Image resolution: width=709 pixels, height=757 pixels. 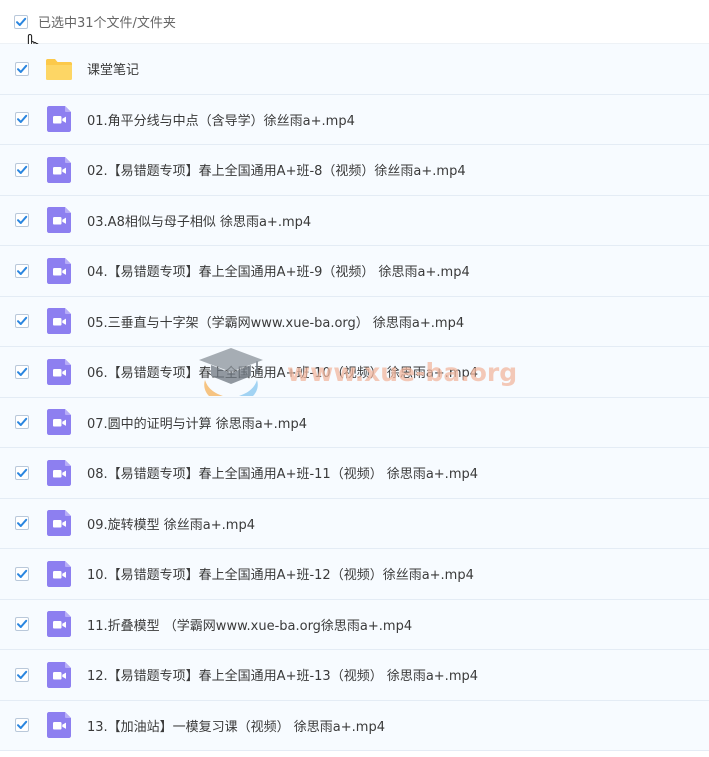 What do you see at coordinates (354, 523) in the screenshot?
I see `file-row: 09.旋转模型 徐丝雨a+.mp4` at bounding box center [354, 523].